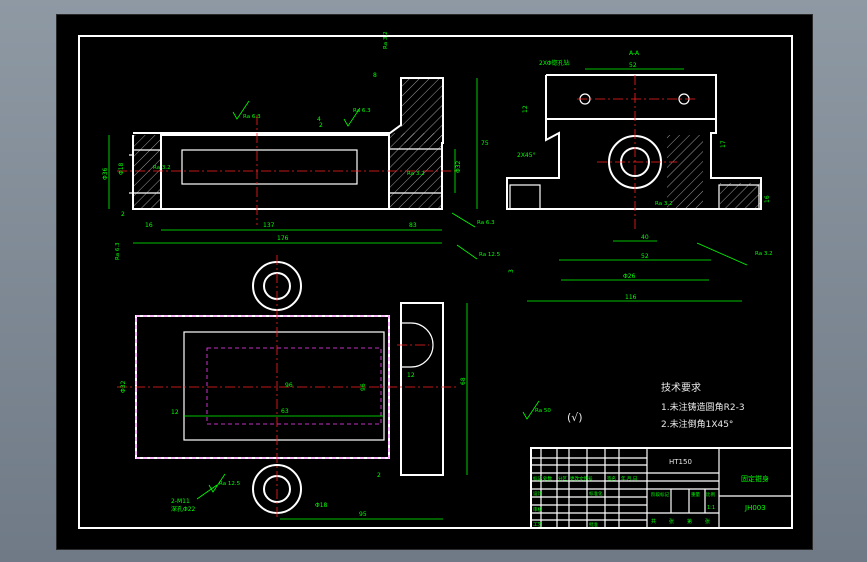 The width and height of the screenshot is (867, 562). What do you see at coordinates (664, 204) in the screenshot?
I see `ra-side-2: Ra 3.2` at bounding box center [664, 204].